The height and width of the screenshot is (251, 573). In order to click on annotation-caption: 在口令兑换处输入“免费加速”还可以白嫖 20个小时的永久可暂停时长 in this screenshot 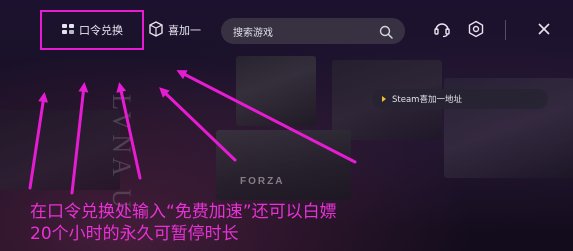, I will do `click(183, 223)`.